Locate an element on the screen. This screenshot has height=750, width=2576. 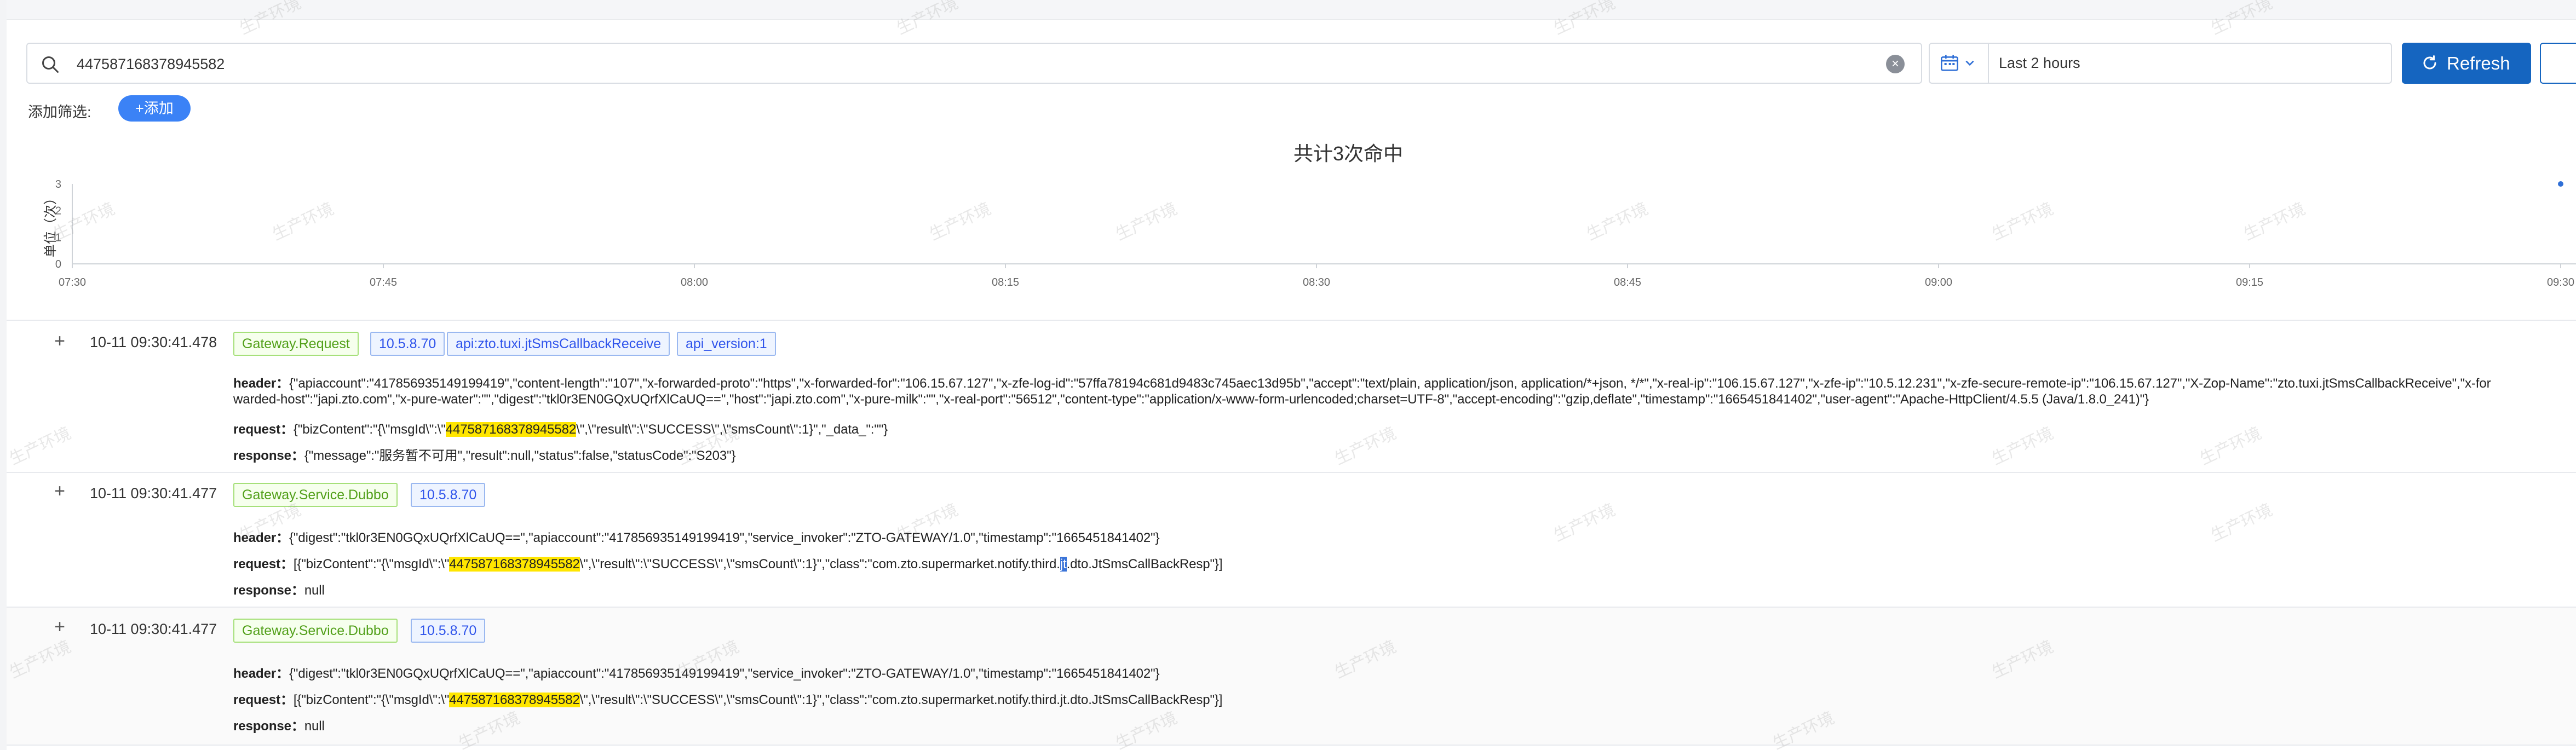
refresh-button: Refresh is located at coordinates (2466, 63).